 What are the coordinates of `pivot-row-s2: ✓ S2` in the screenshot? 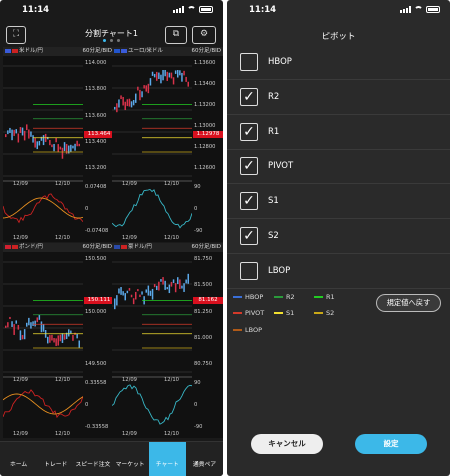 It's located at (338, 236).